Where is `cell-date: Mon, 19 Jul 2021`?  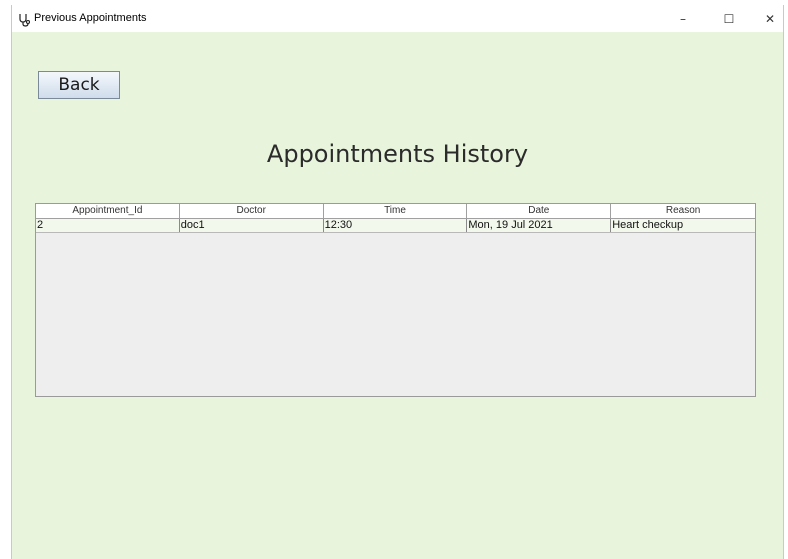
cell-date: Mon, 19 Jul 2021 is located at coordinates (539, 225).